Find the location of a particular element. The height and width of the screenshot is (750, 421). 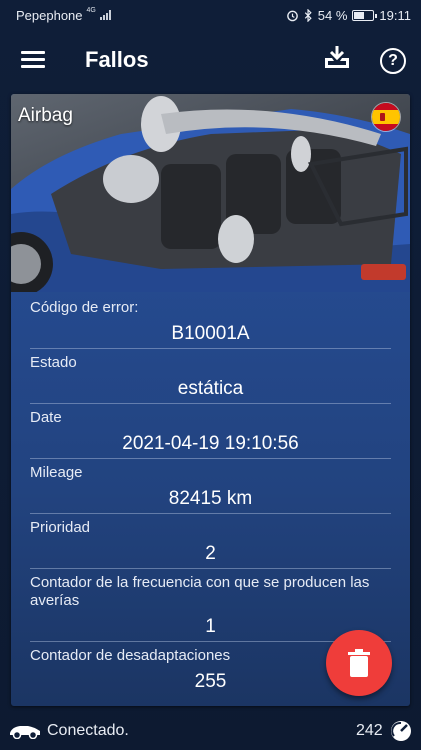

delete-button is located at coordinates (359, 663).